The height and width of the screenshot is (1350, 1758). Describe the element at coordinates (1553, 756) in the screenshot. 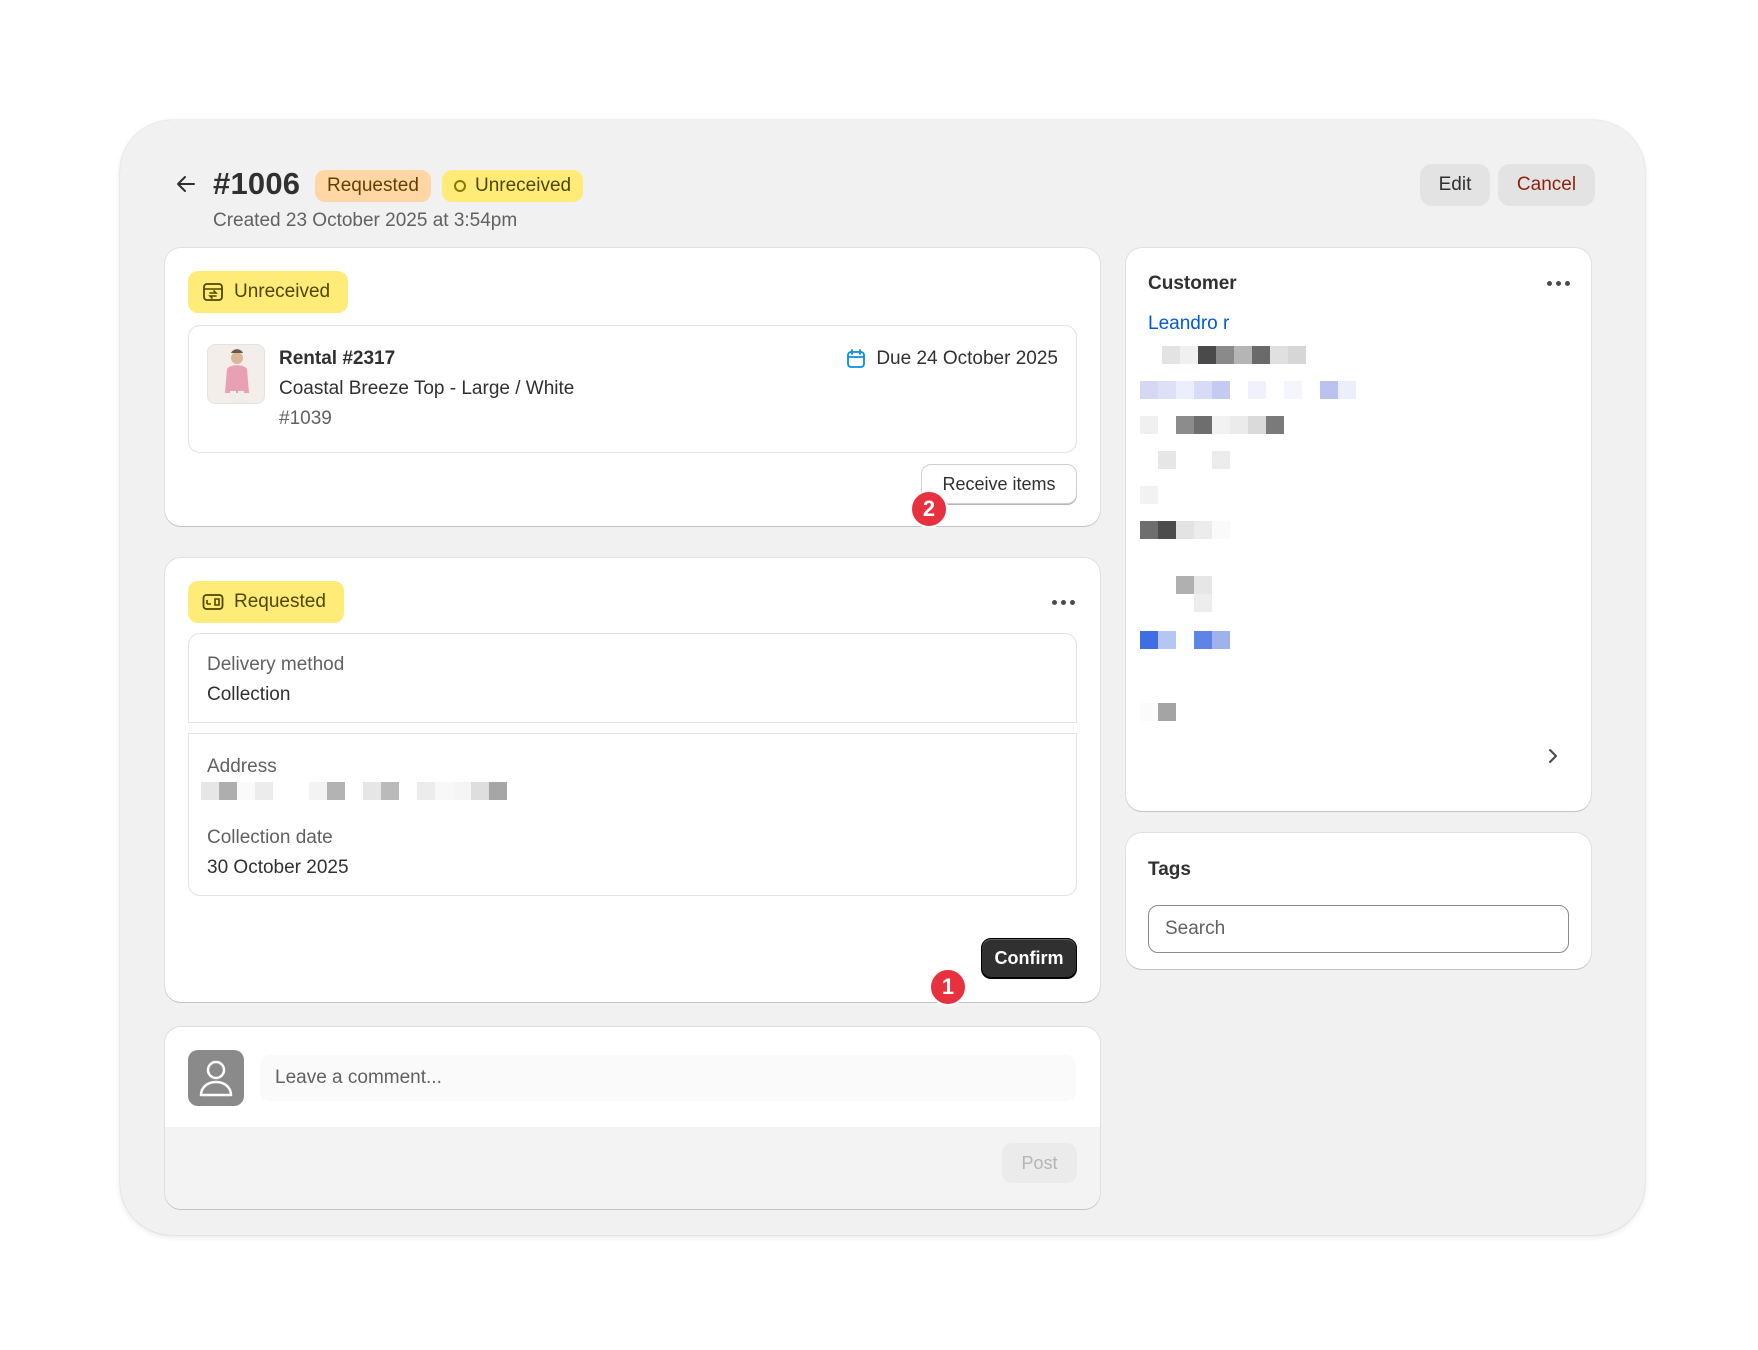

I see `chevron-right-icon` at that location.